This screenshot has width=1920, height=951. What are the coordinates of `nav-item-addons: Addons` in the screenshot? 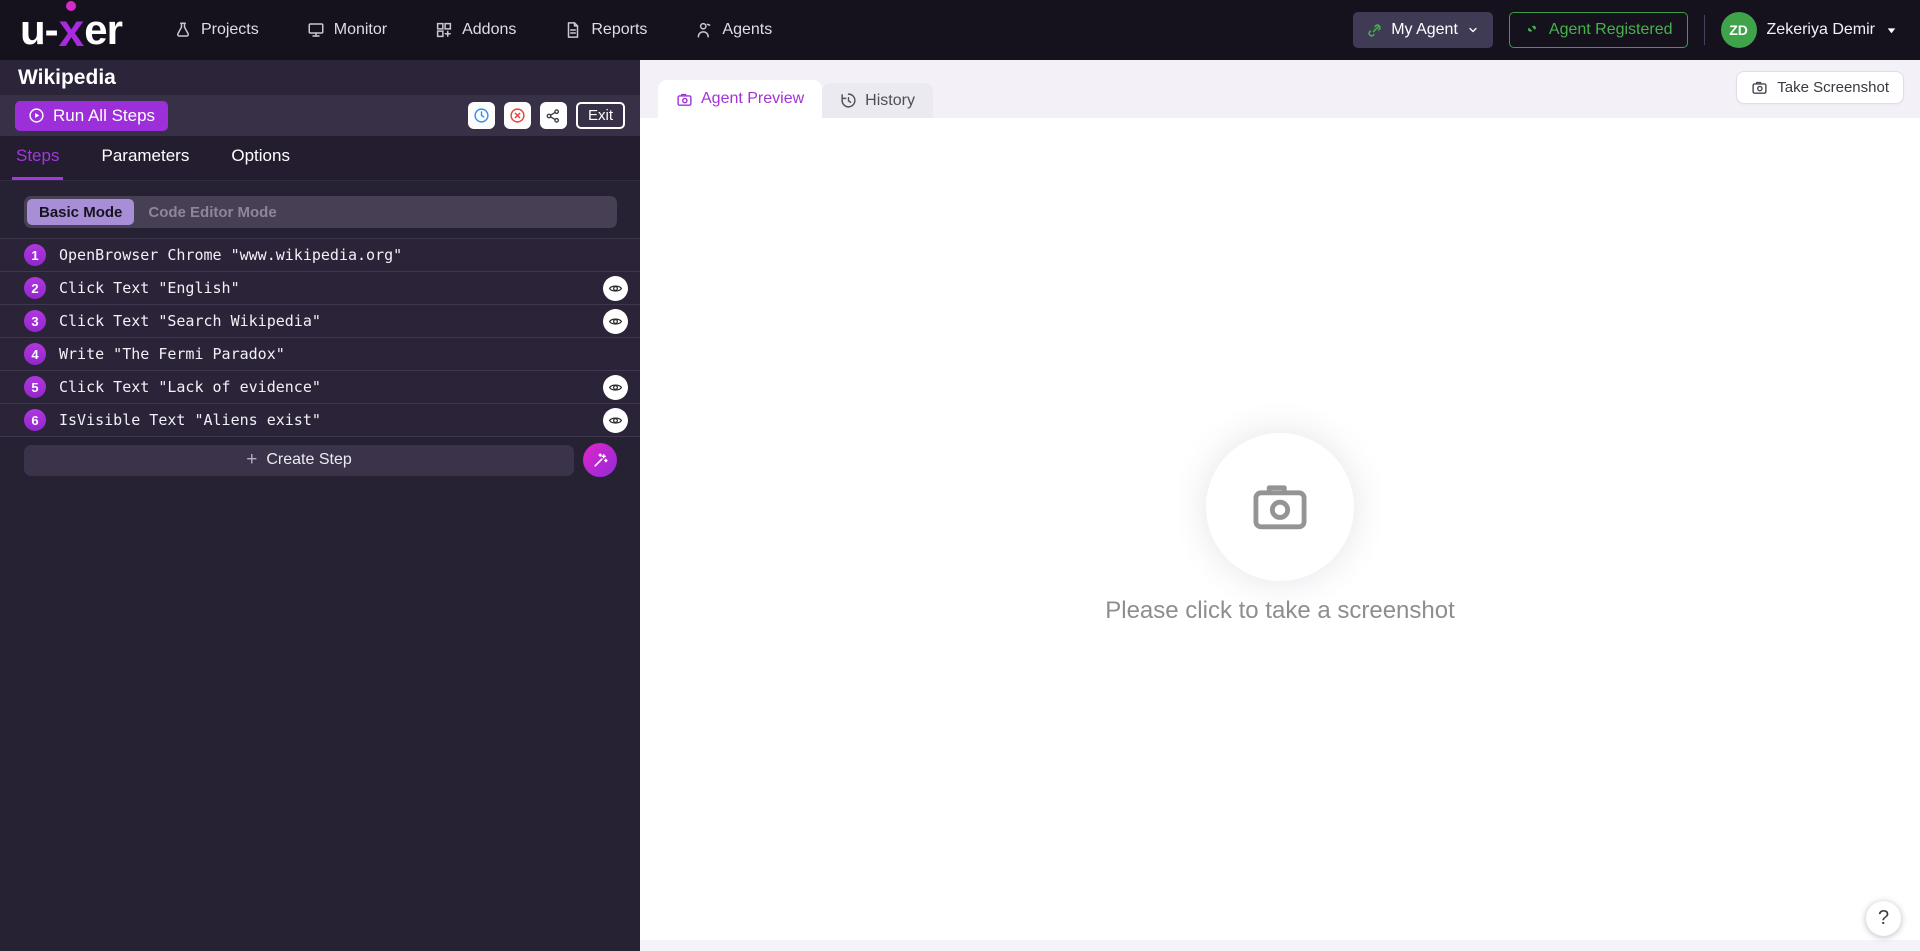 It's located at (475, 30).